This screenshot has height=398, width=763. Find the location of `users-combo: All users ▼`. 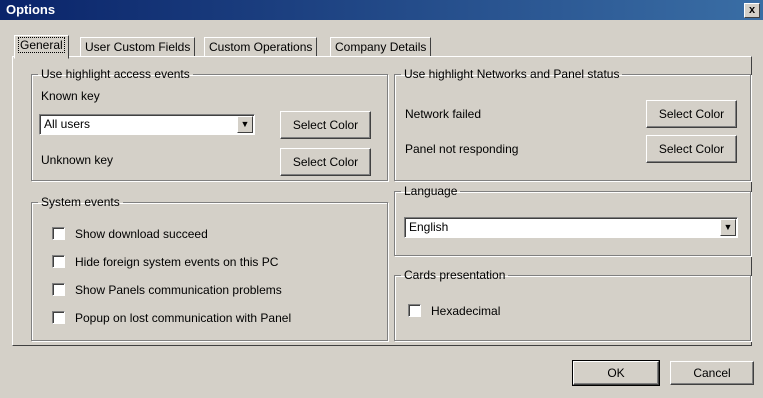

users-combo: All users ▼ is located at coordinates (147, 124).